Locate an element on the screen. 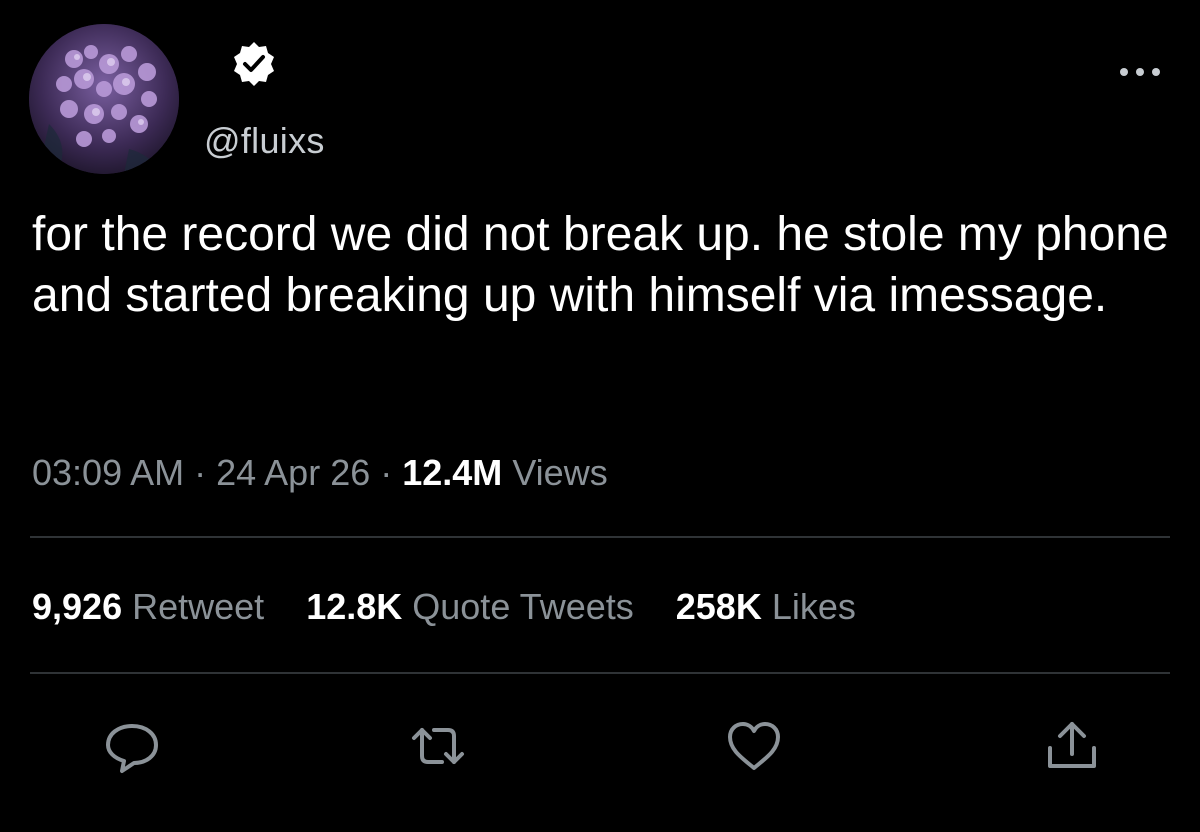 The width and height of the screenshot is (1200, 832). like-button is located at coordinates (754, 746).